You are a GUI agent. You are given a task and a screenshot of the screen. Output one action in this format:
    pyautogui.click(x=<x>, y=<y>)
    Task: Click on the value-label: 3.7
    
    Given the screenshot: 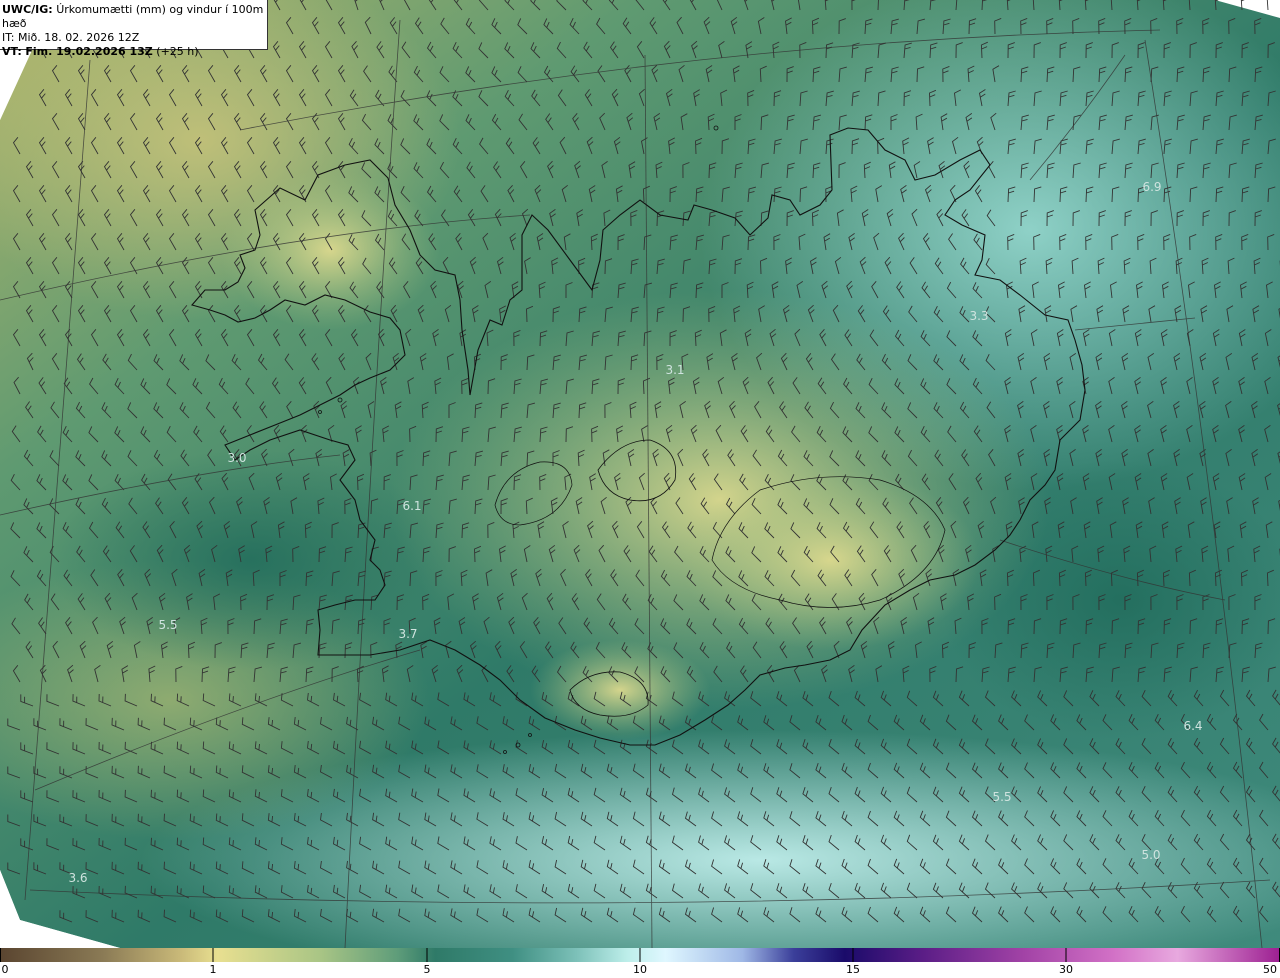 What is the action you would take?
    pyautogui.click(x=408, y=634)
    